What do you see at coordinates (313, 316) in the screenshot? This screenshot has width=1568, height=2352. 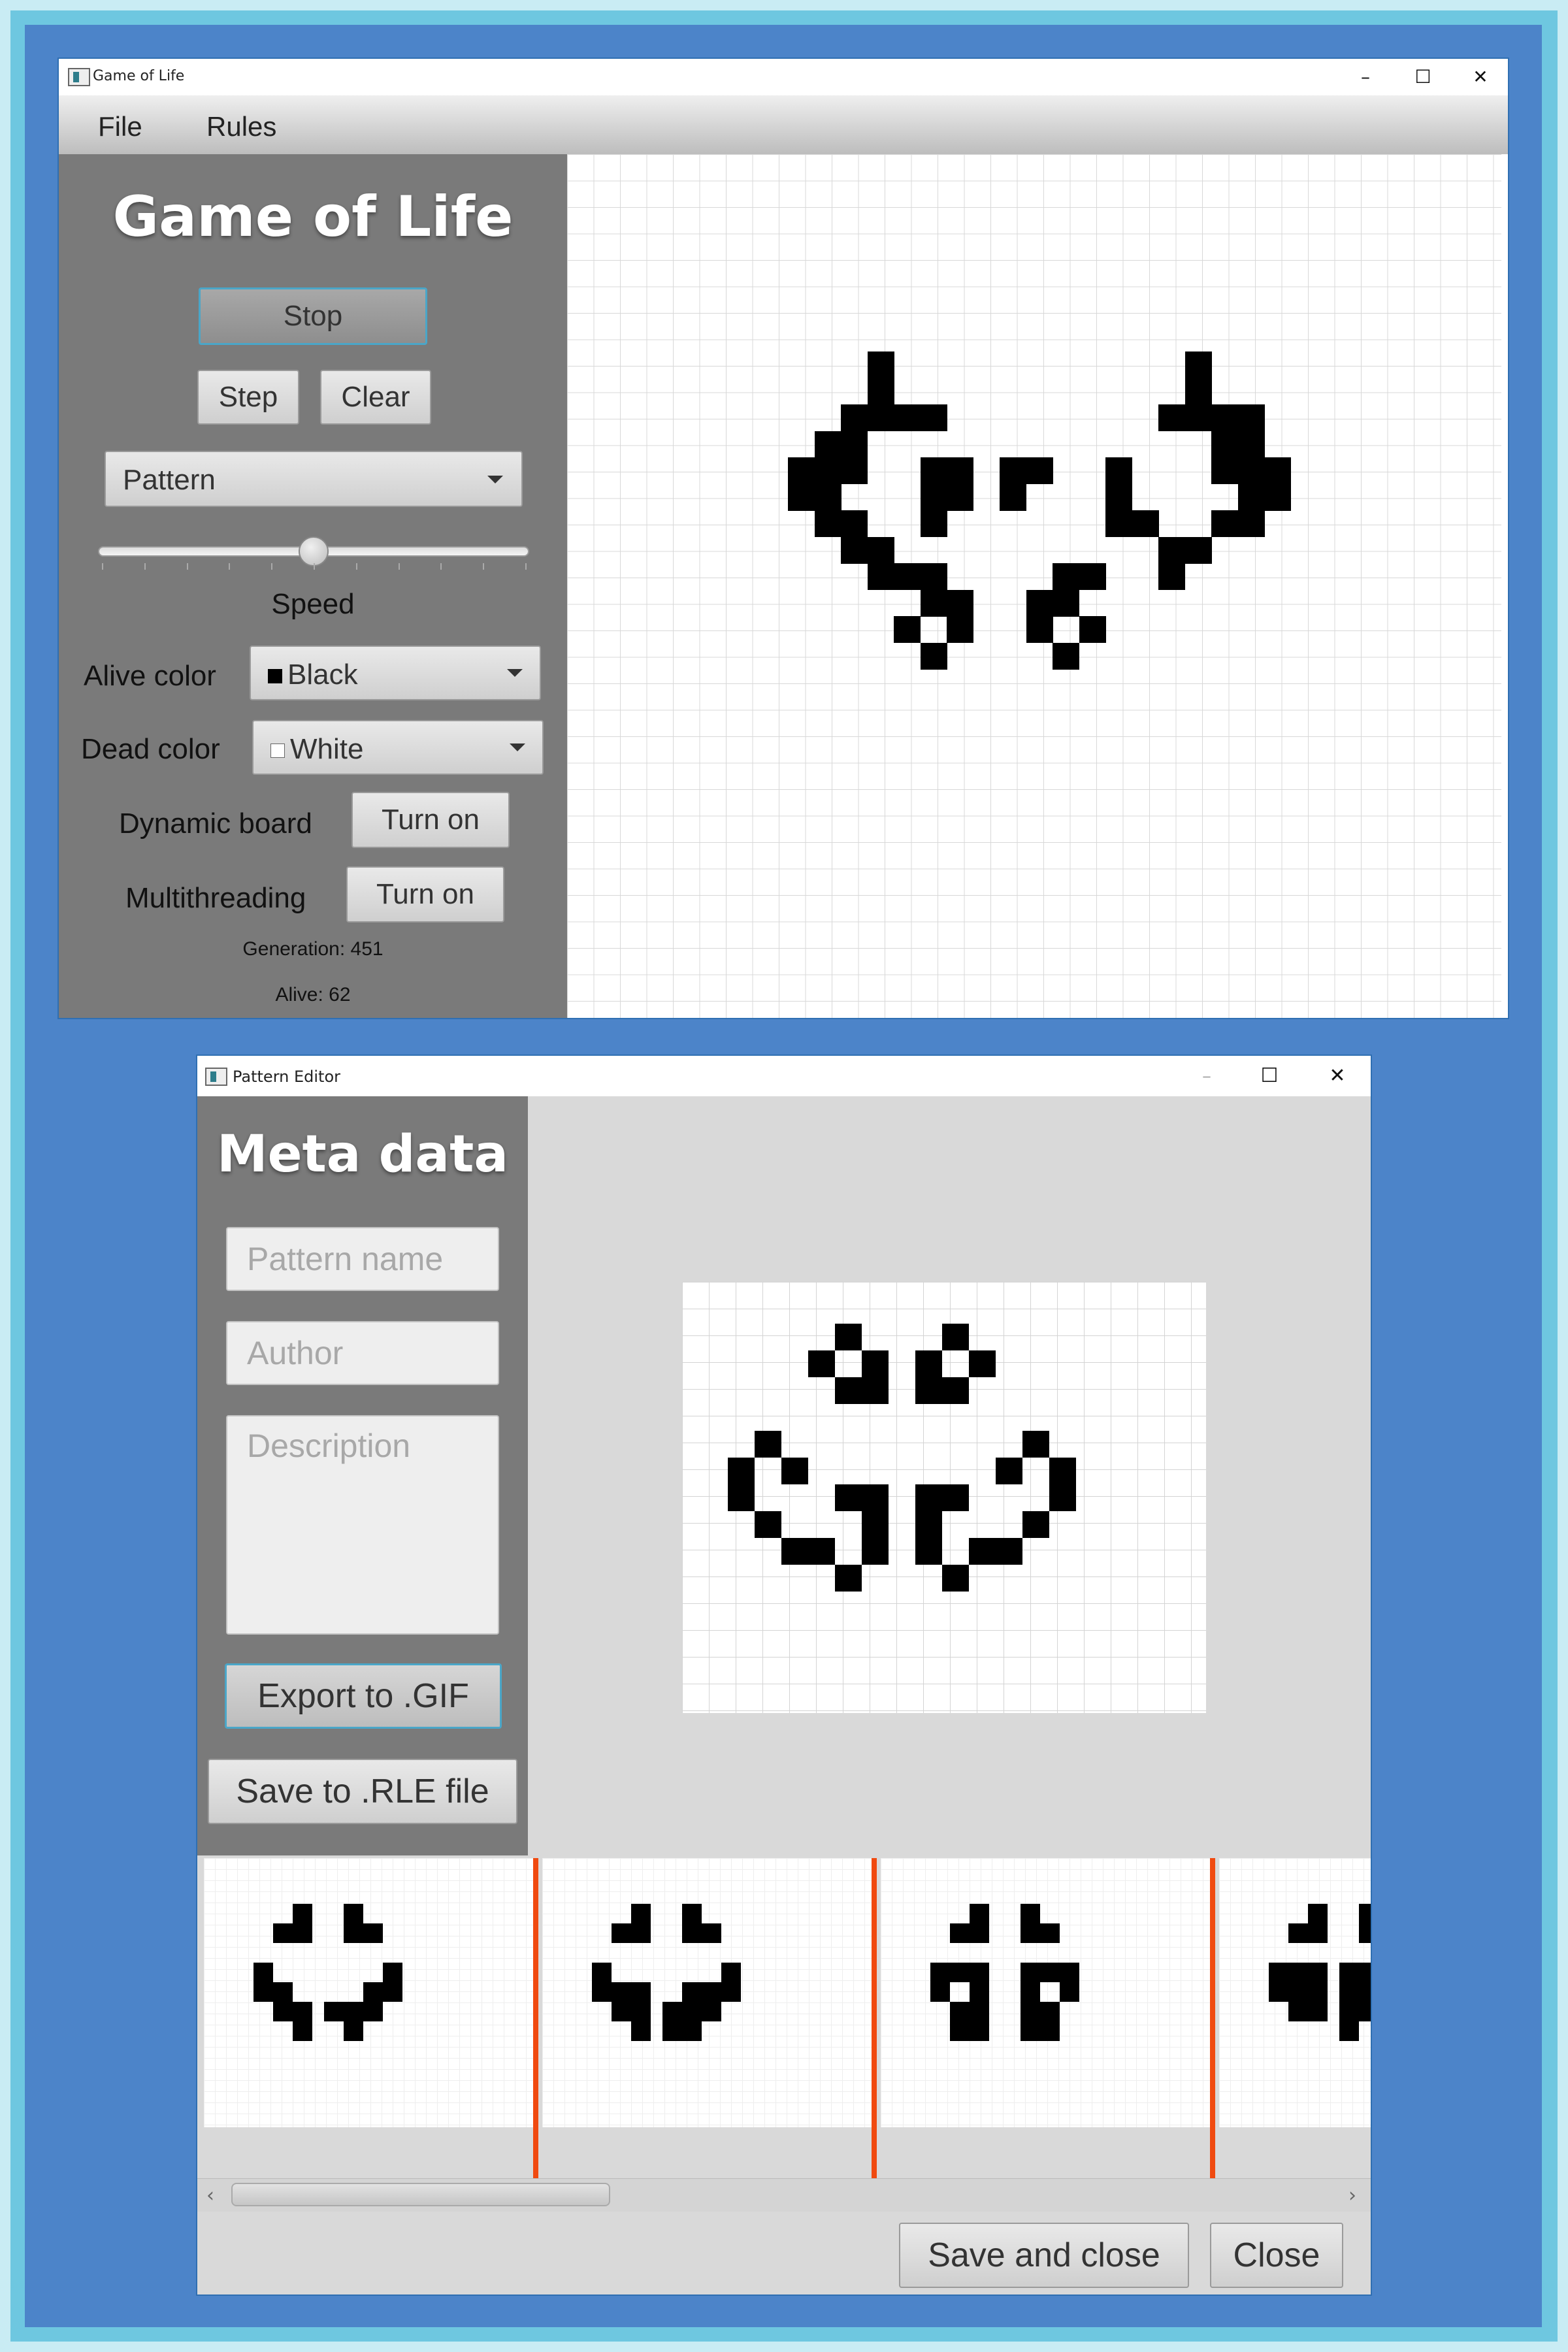 I see `stop-button: Stop` at bounding box center [313, 316].